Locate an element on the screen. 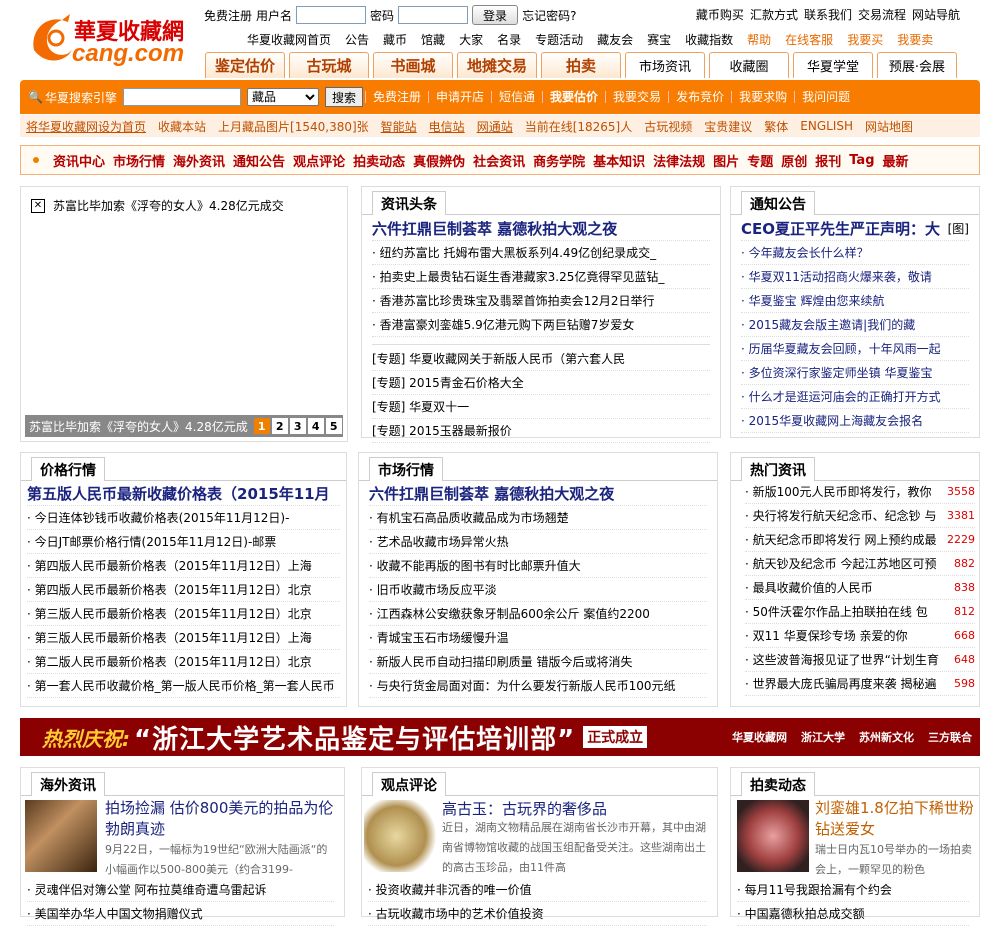  mainnav-item: 馆藏 is located at coordinates (433, 39).